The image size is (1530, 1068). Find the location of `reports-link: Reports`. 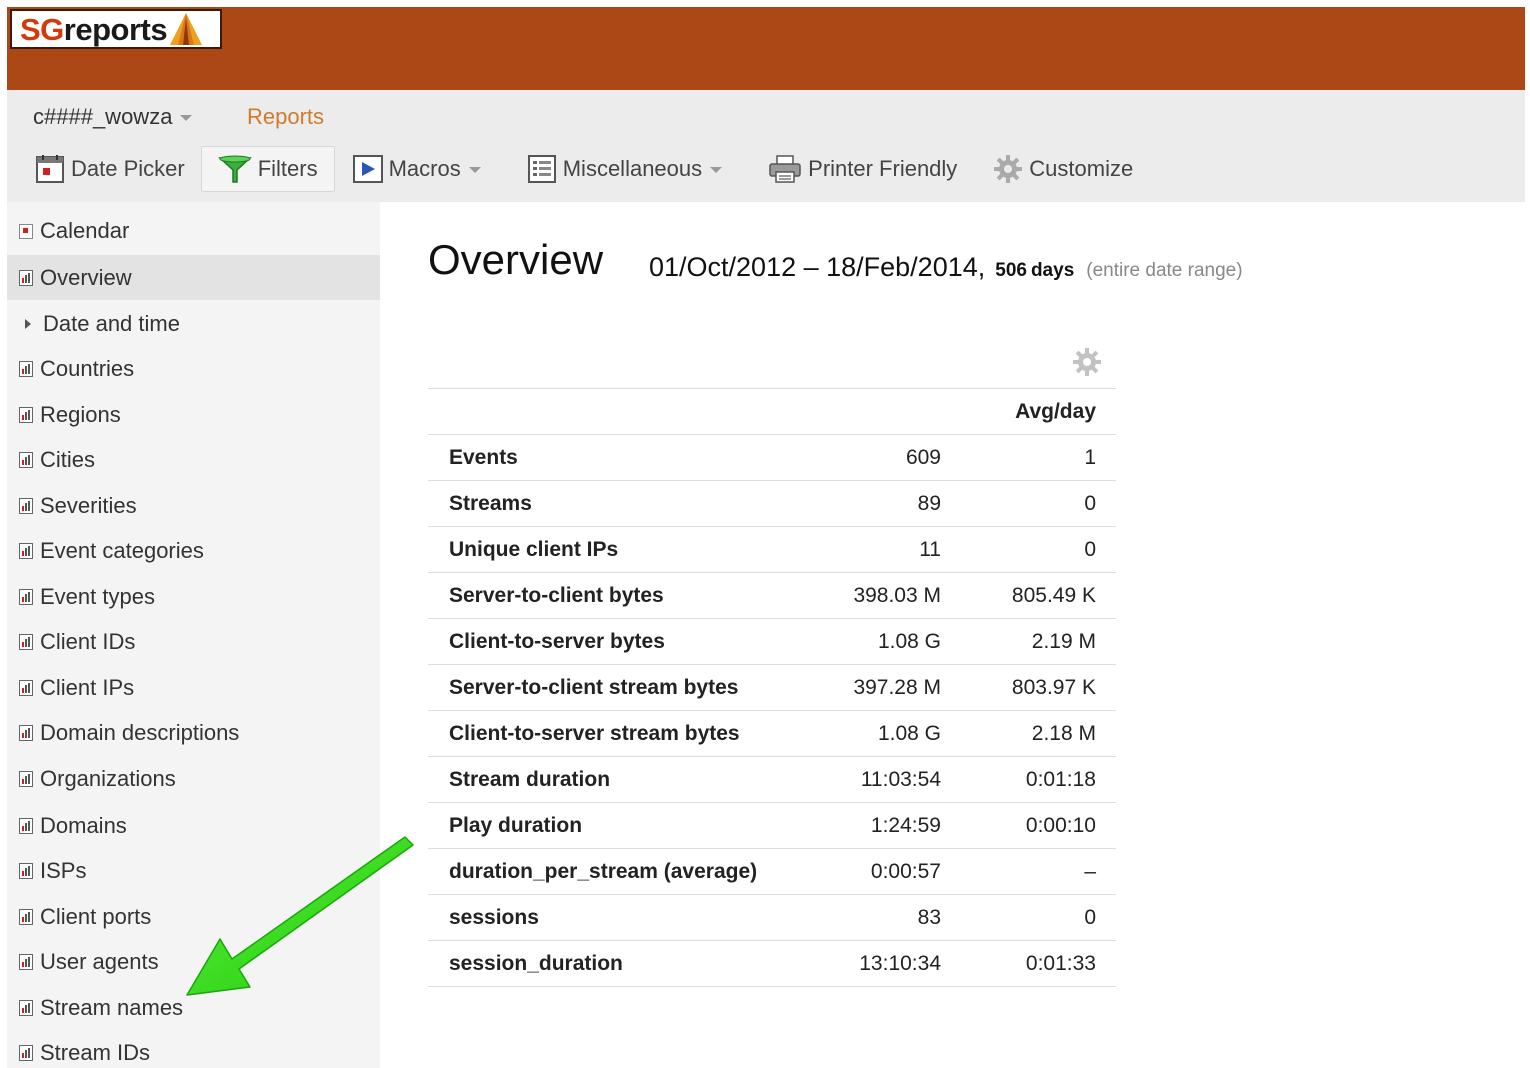

reports-link: Reports is located at coordinates (285, 117).